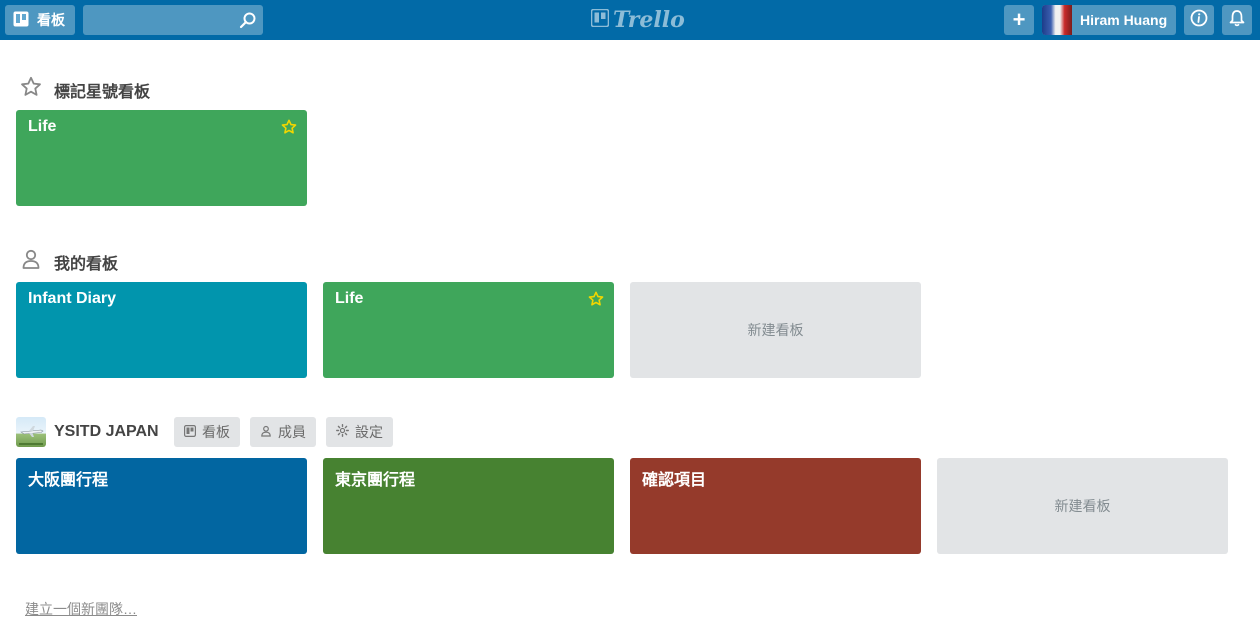  I want to click on user-menu-button: Hiram Huang, so click(1109, 20).